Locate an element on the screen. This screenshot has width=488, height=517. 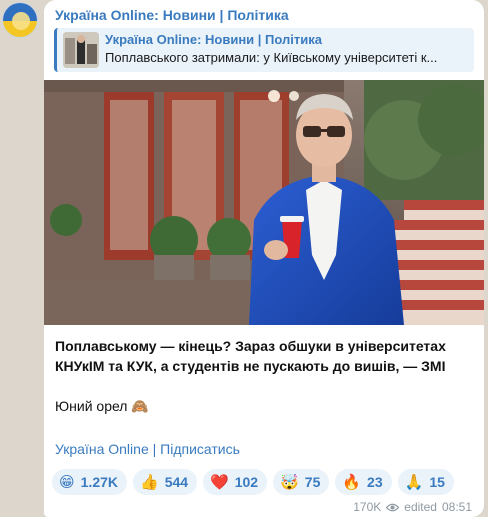
reaction-fire: 🔥 23 is located at coordinates (363, 482).